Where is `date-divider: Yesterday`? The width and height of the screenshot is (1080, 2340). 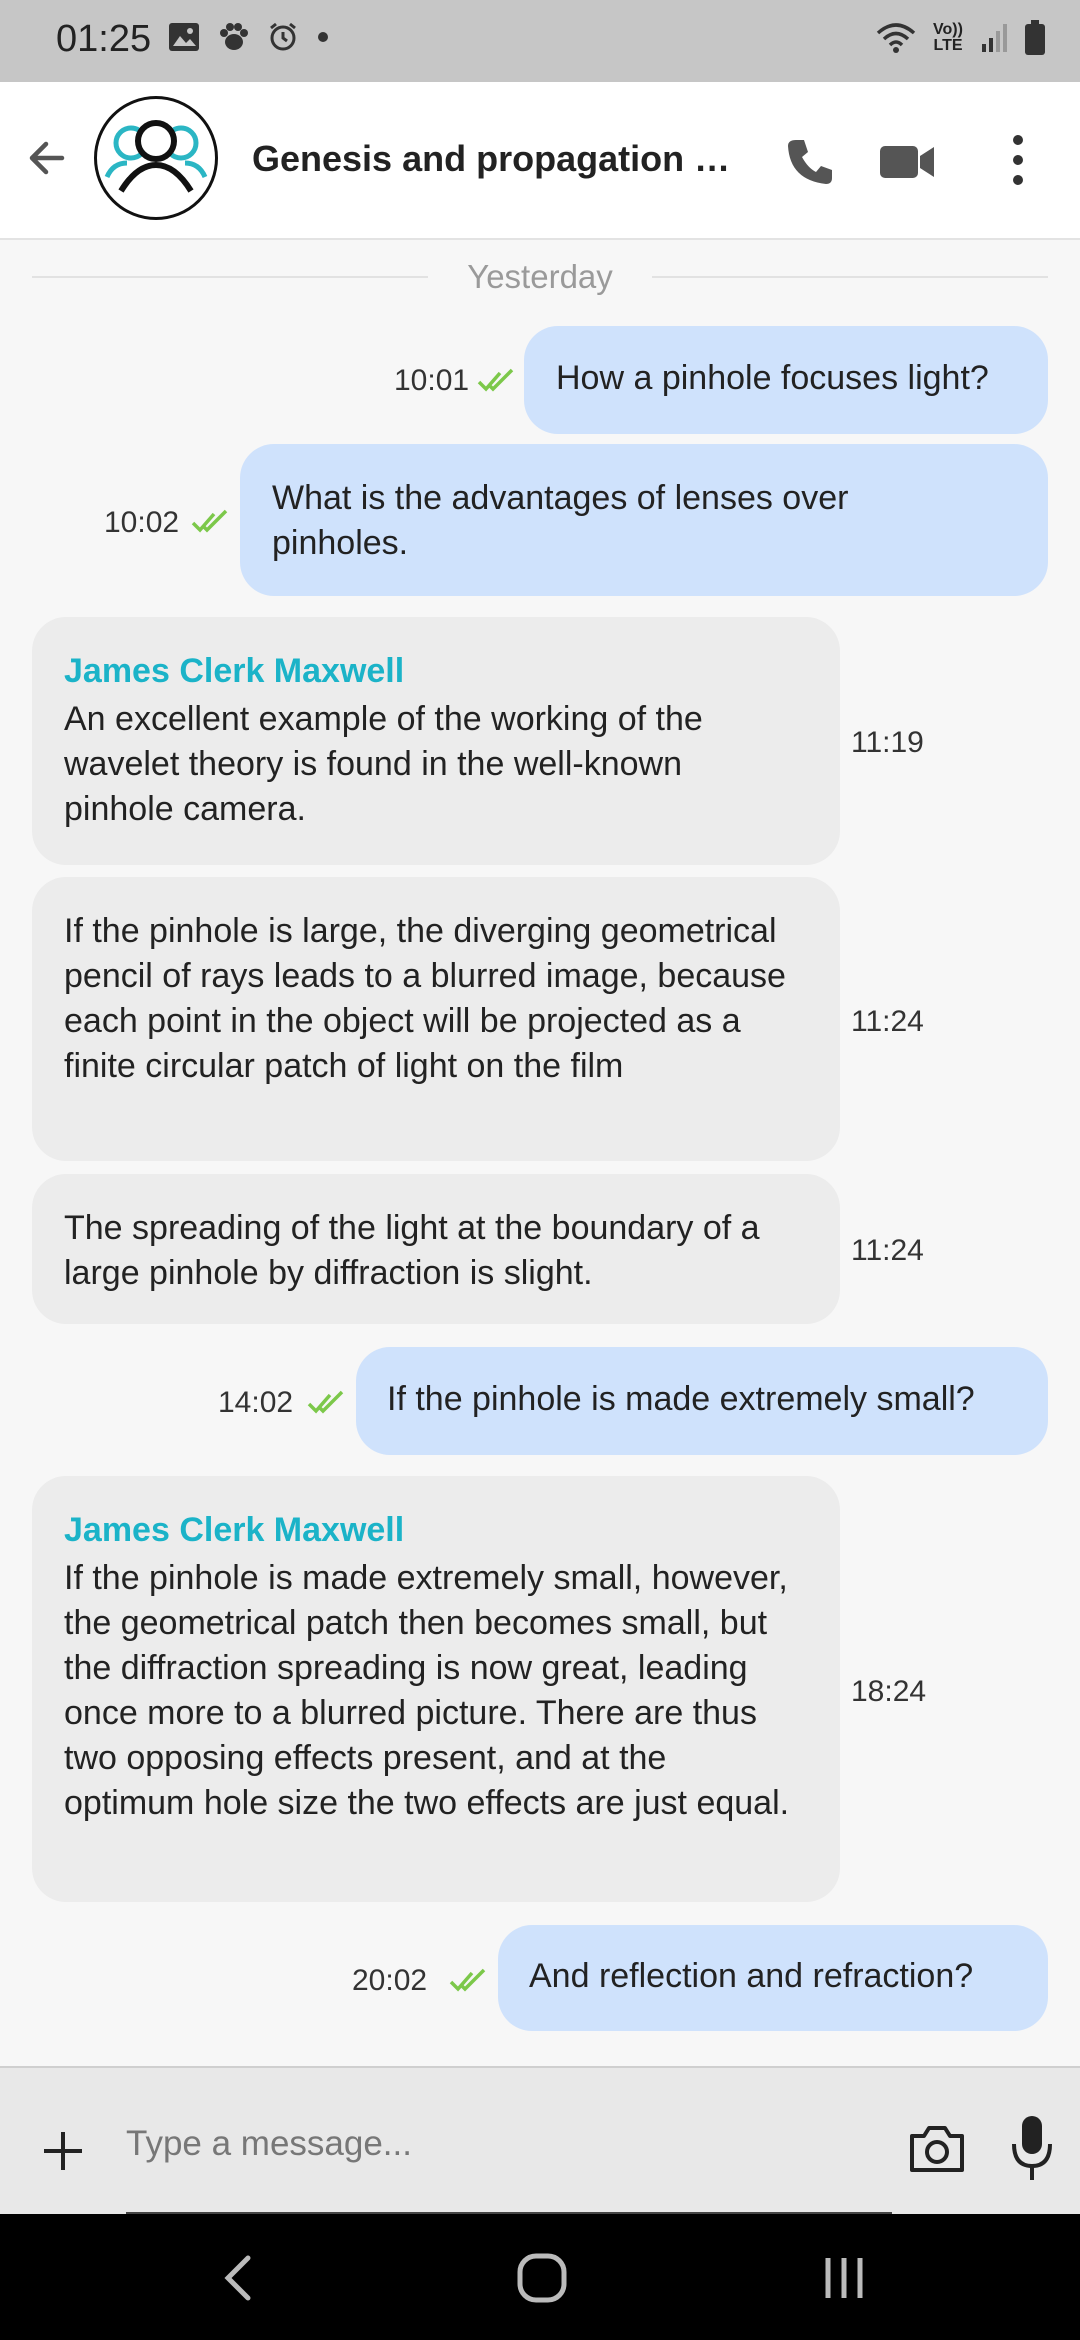 date-divider: Yesterday is located at coordinates (540, 277).